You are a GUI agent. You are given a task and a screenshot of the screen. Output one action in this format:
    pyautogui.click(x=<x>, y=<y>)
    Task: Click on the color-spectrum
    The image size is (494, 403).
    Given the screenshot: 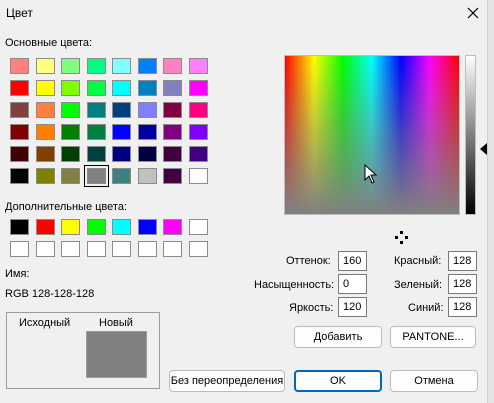 What is the action you would take?
    pyautogui.click(x=372, y=135)
    